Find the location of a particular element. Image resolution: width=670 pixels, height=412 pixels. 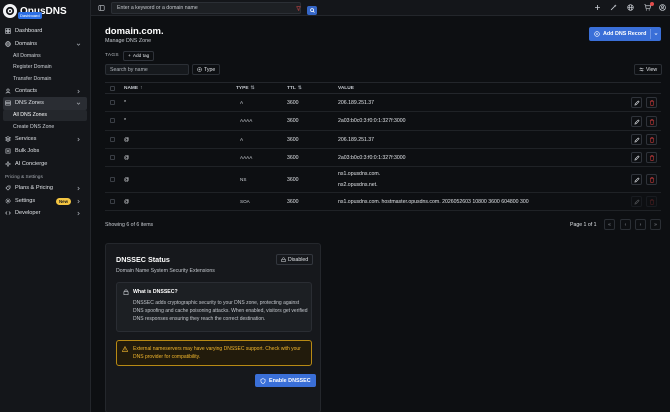

search-input is located at coordinates (192, 8).